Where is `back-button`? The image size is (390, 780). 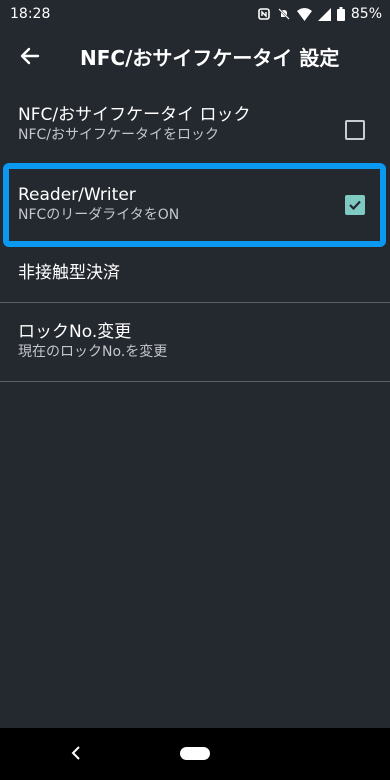
back-button is located at coordinates (30, 56).